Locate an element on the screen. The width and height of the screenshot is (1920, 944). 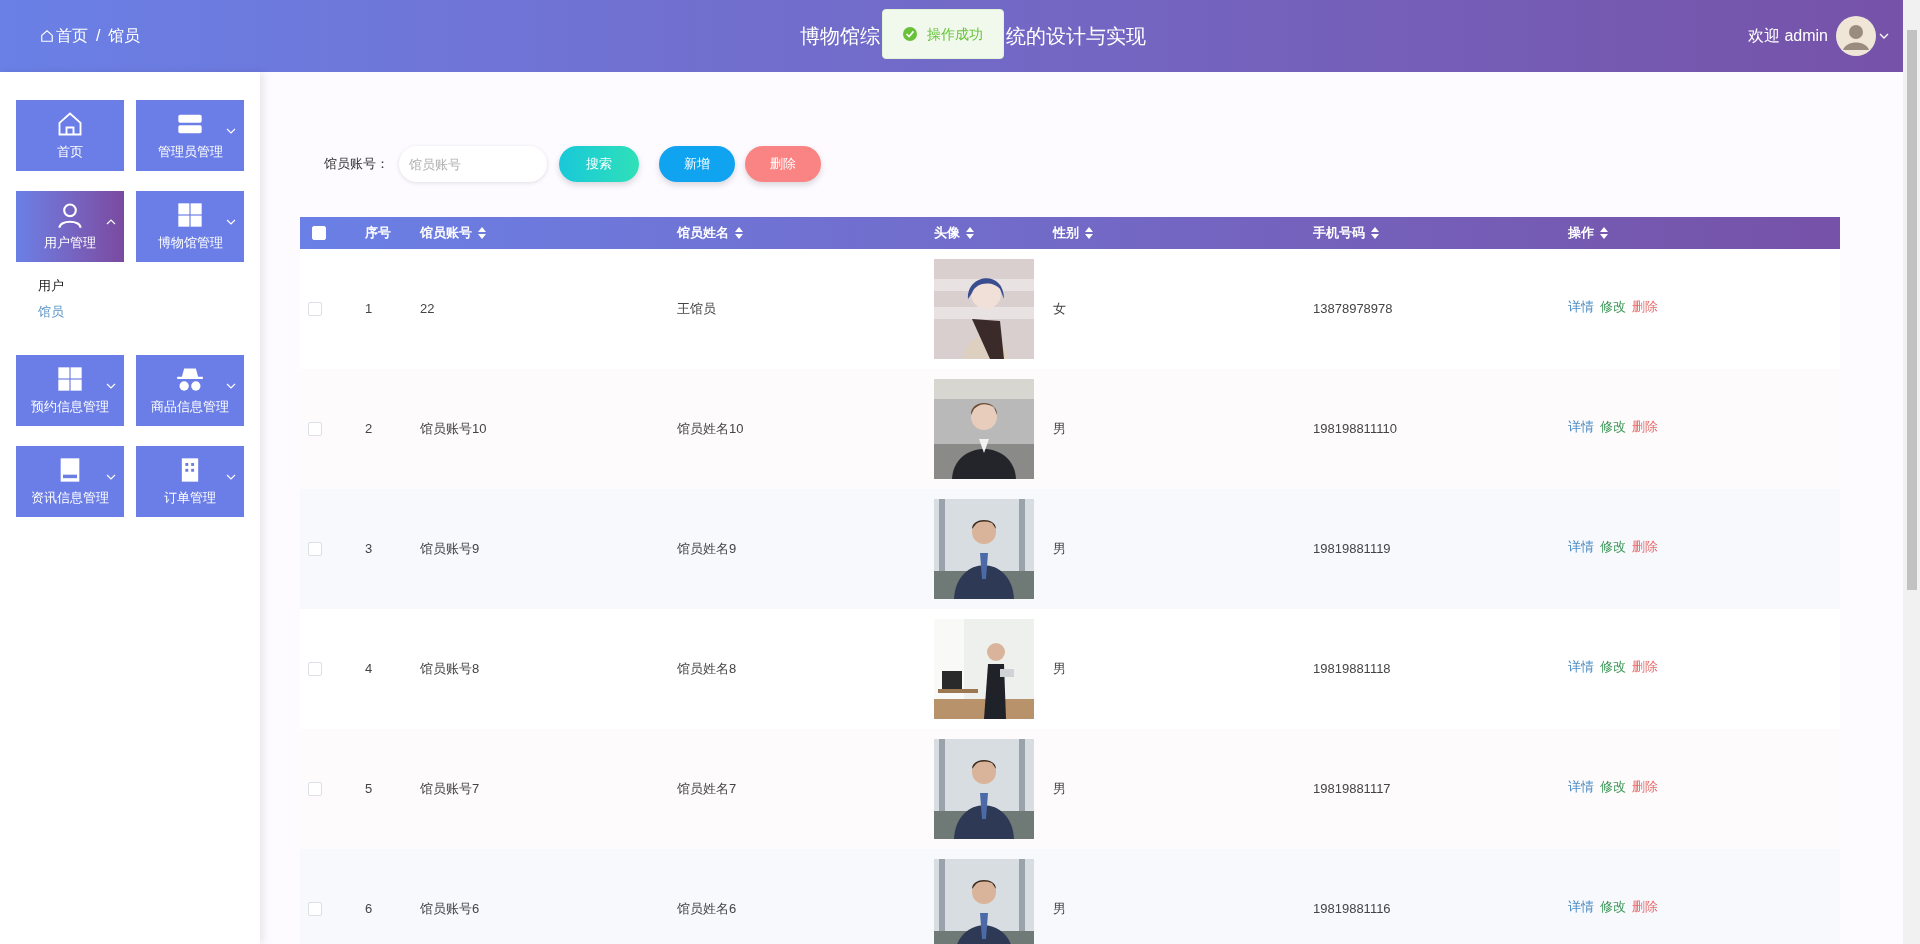
breadcrumb-current: 馆员 is located at coordinates (124, 36).